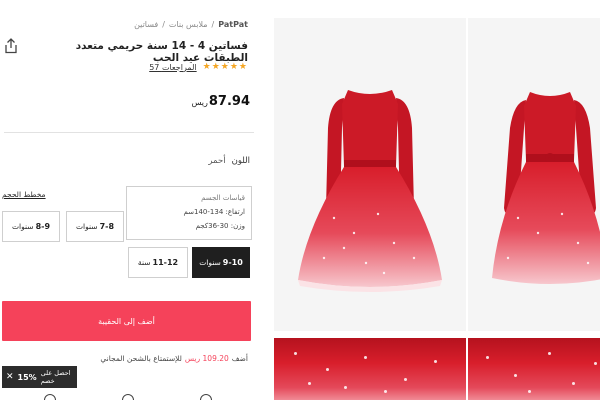 This screenshot has width=600, height=400. What do you see at coordinates (10, 377) in the screenshot?
I see `close-icon: ✕` at bounding box center [10, 377].